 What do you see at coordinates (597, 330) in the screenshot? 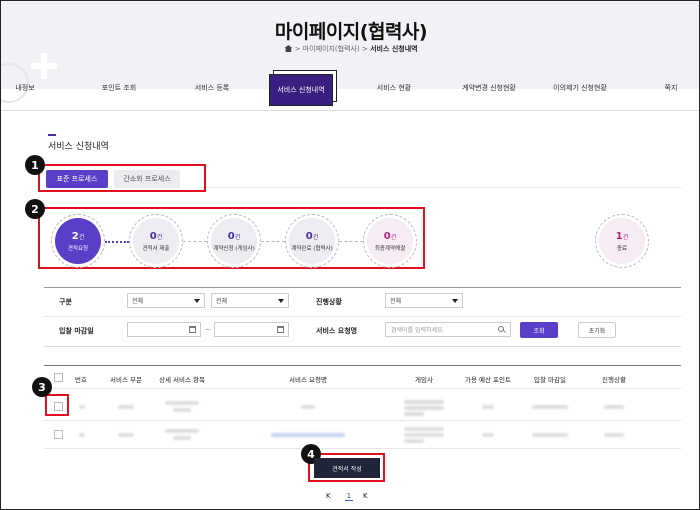
I see `reset-button: 초기화` at bounding box center [597, 330].